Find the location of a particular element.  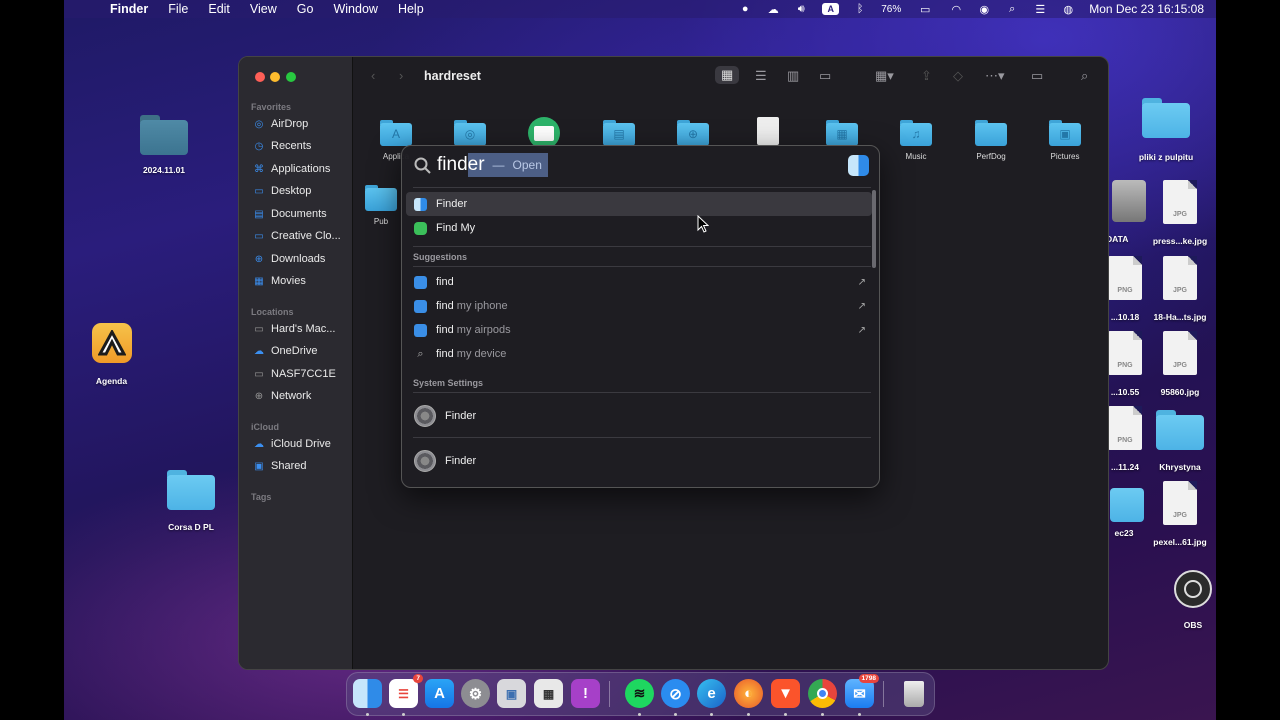

sidebar-item-documents: ▤ Documents is located at coordinates (289, 214).